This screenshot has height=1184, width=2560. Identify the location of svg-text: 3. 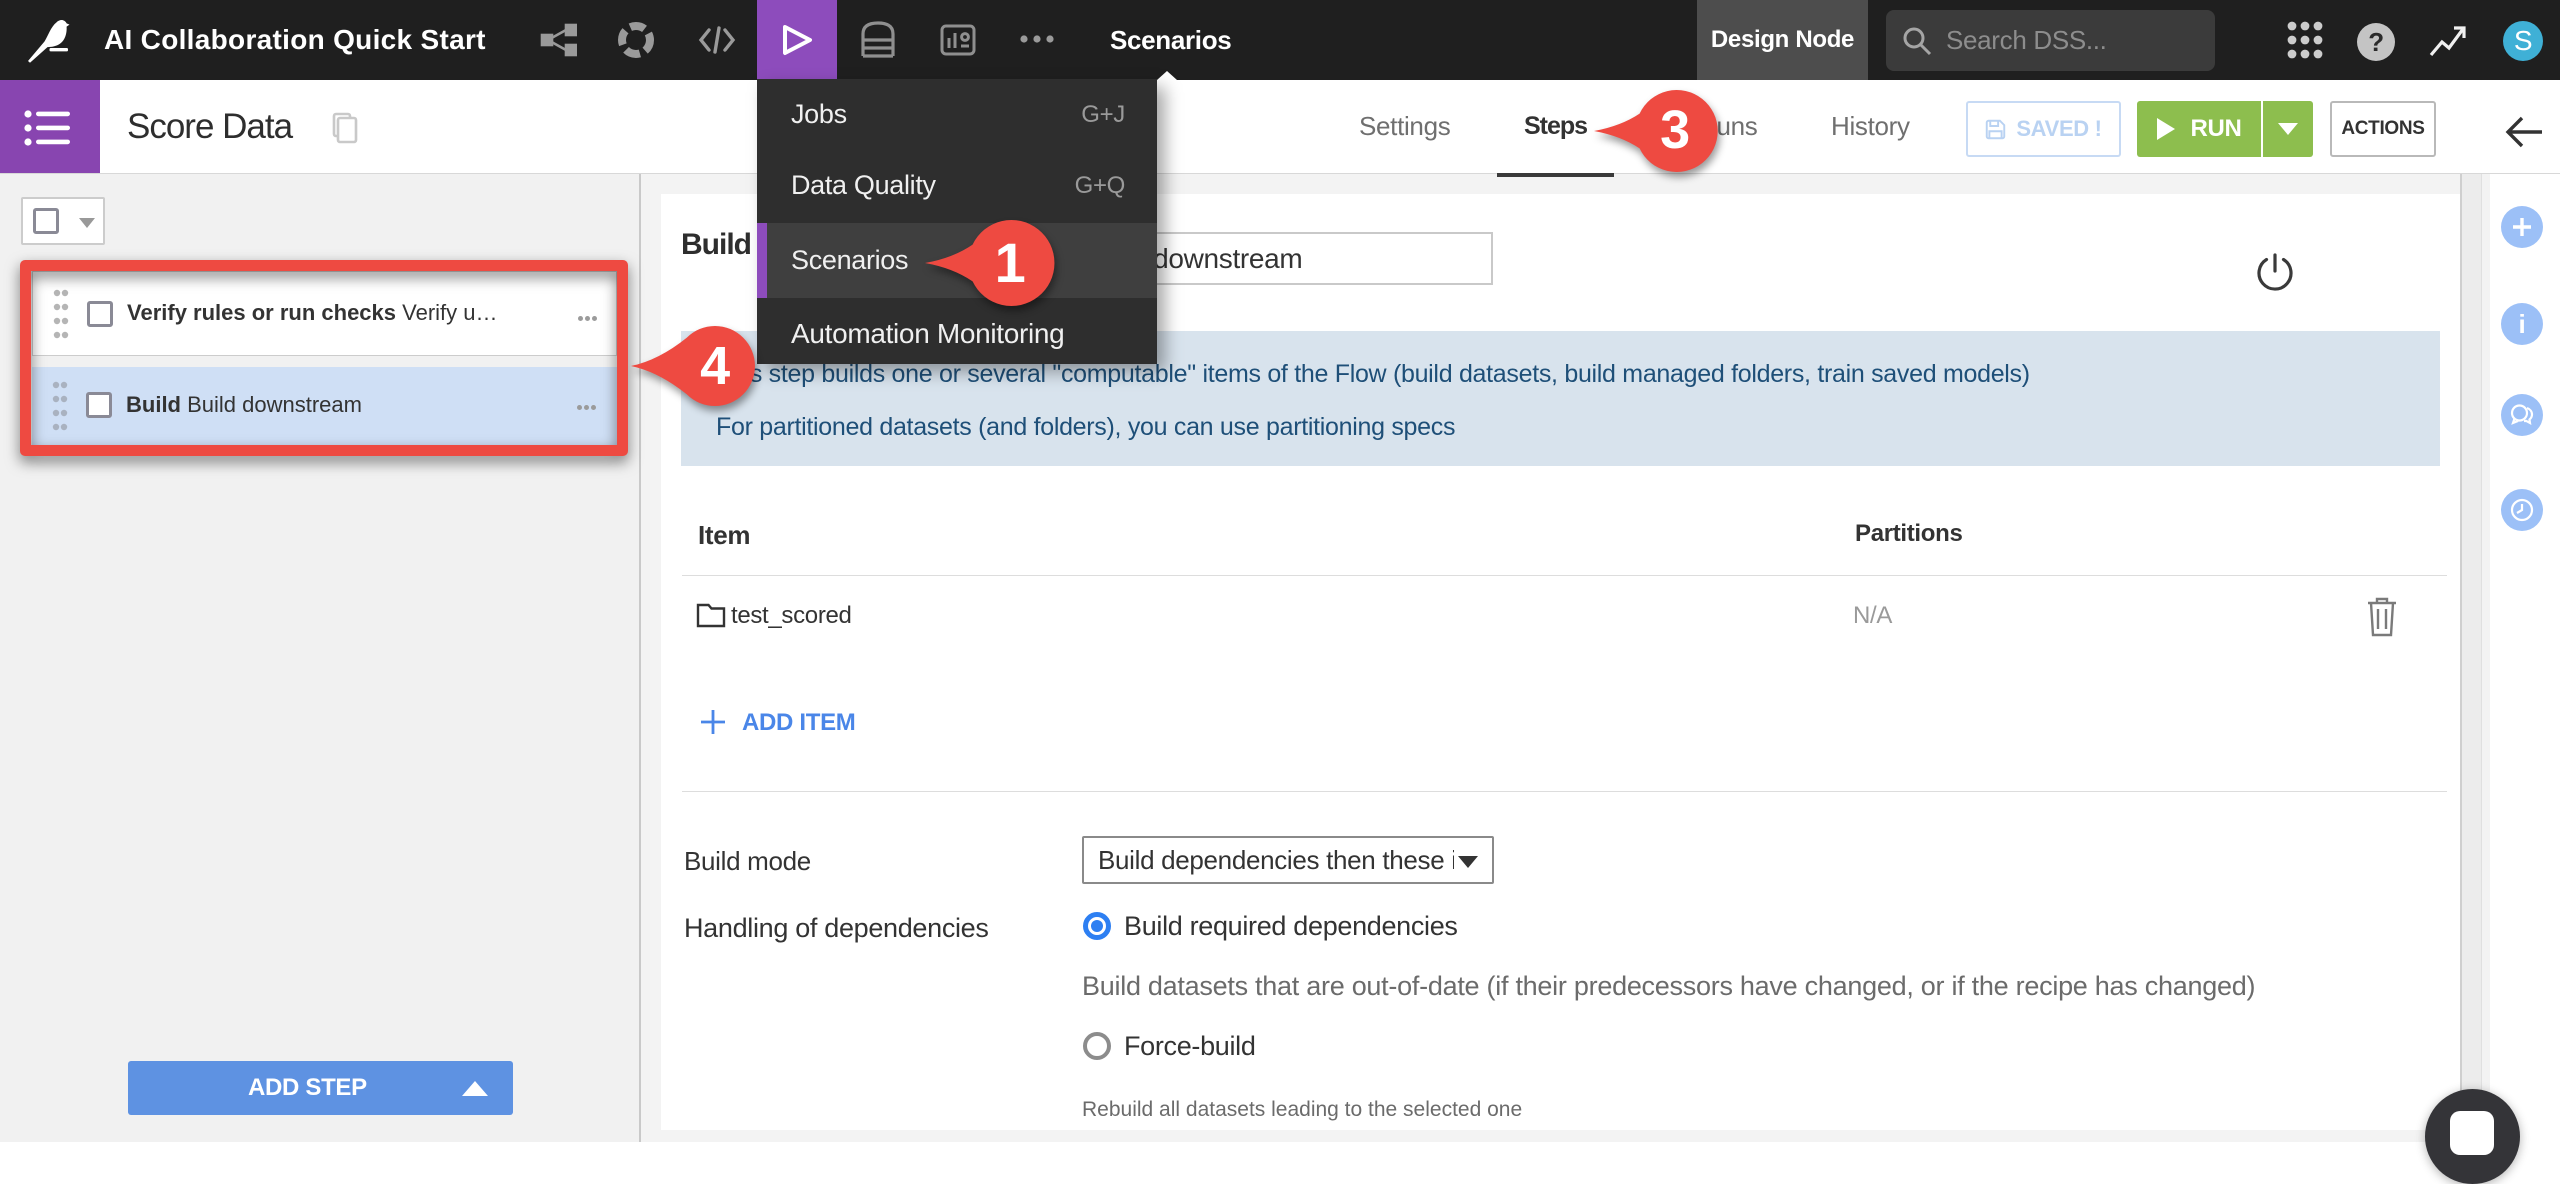
(1675, 130).